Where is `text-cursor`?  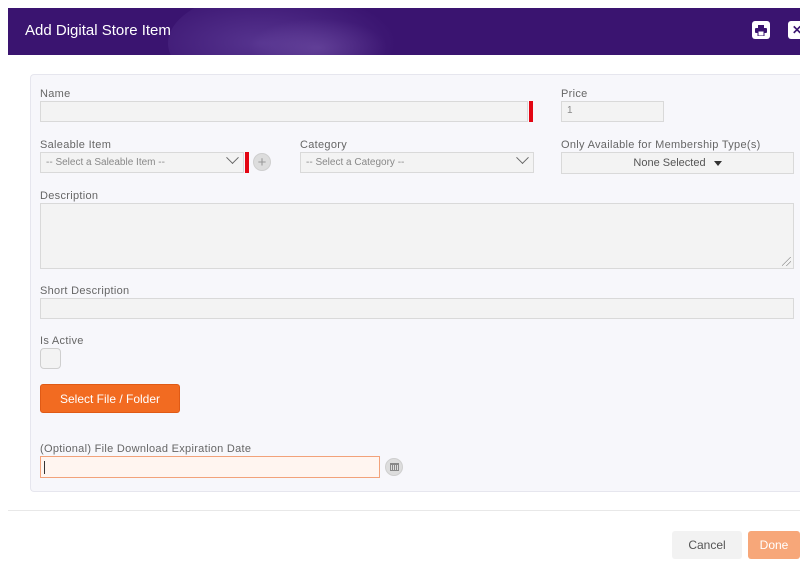
text-cursor is located at coordinates (44, 467).